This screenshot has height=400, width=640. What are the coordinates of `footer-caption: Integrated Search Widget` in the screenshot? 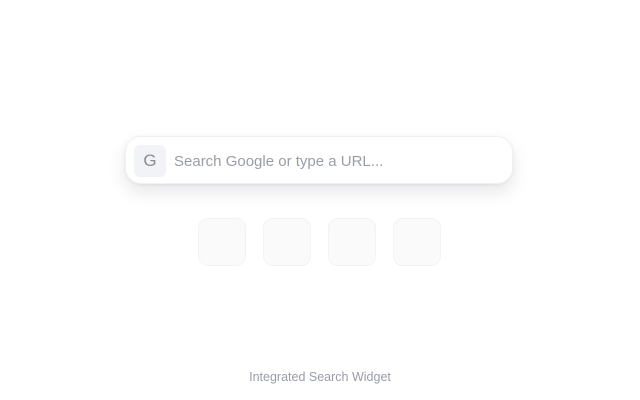 It's located at (320, 377).